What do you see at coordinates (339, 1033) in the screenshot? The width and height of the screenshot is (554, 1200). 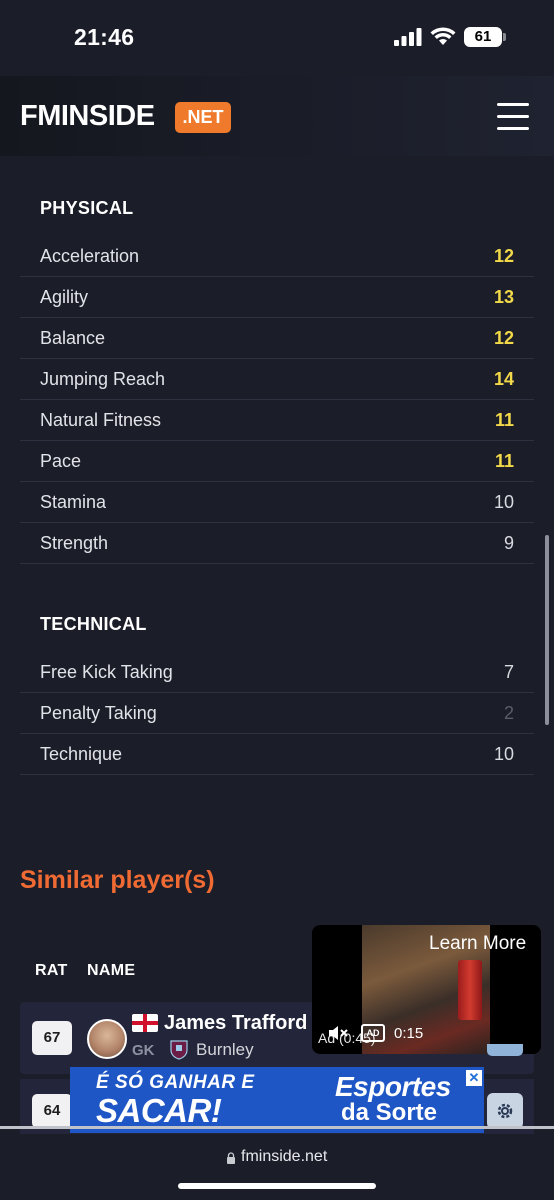 I see `mute-icon` at bounding box center [339, 1033].